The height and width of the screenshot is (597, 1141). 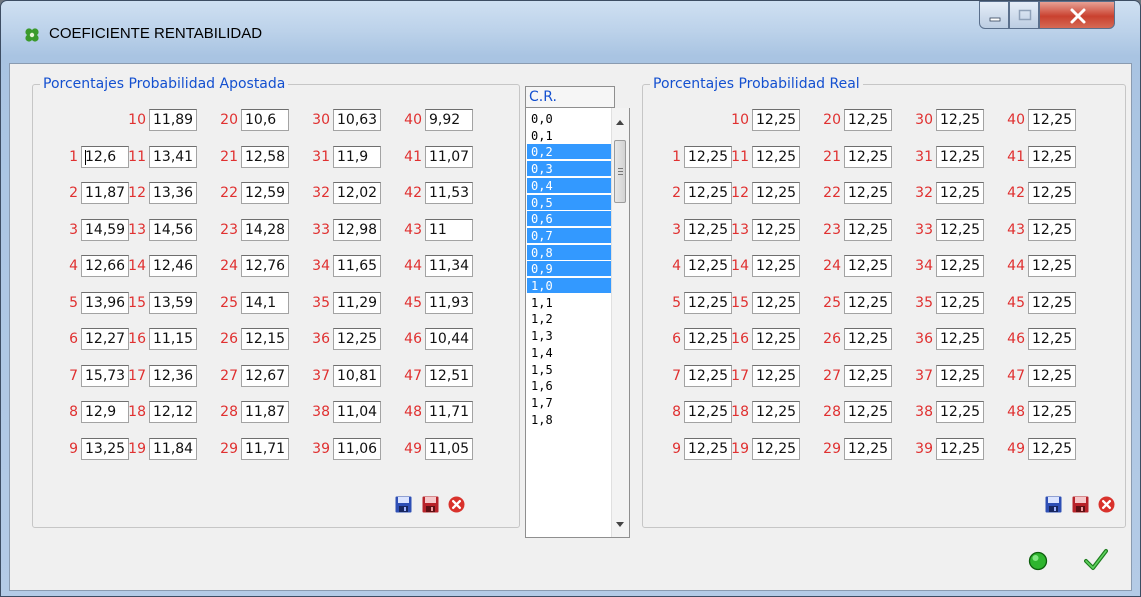 What do you see at coordinates (620, 171) in the screenshot?
I see `scroll-thumb` at bounding box center [620, 171].